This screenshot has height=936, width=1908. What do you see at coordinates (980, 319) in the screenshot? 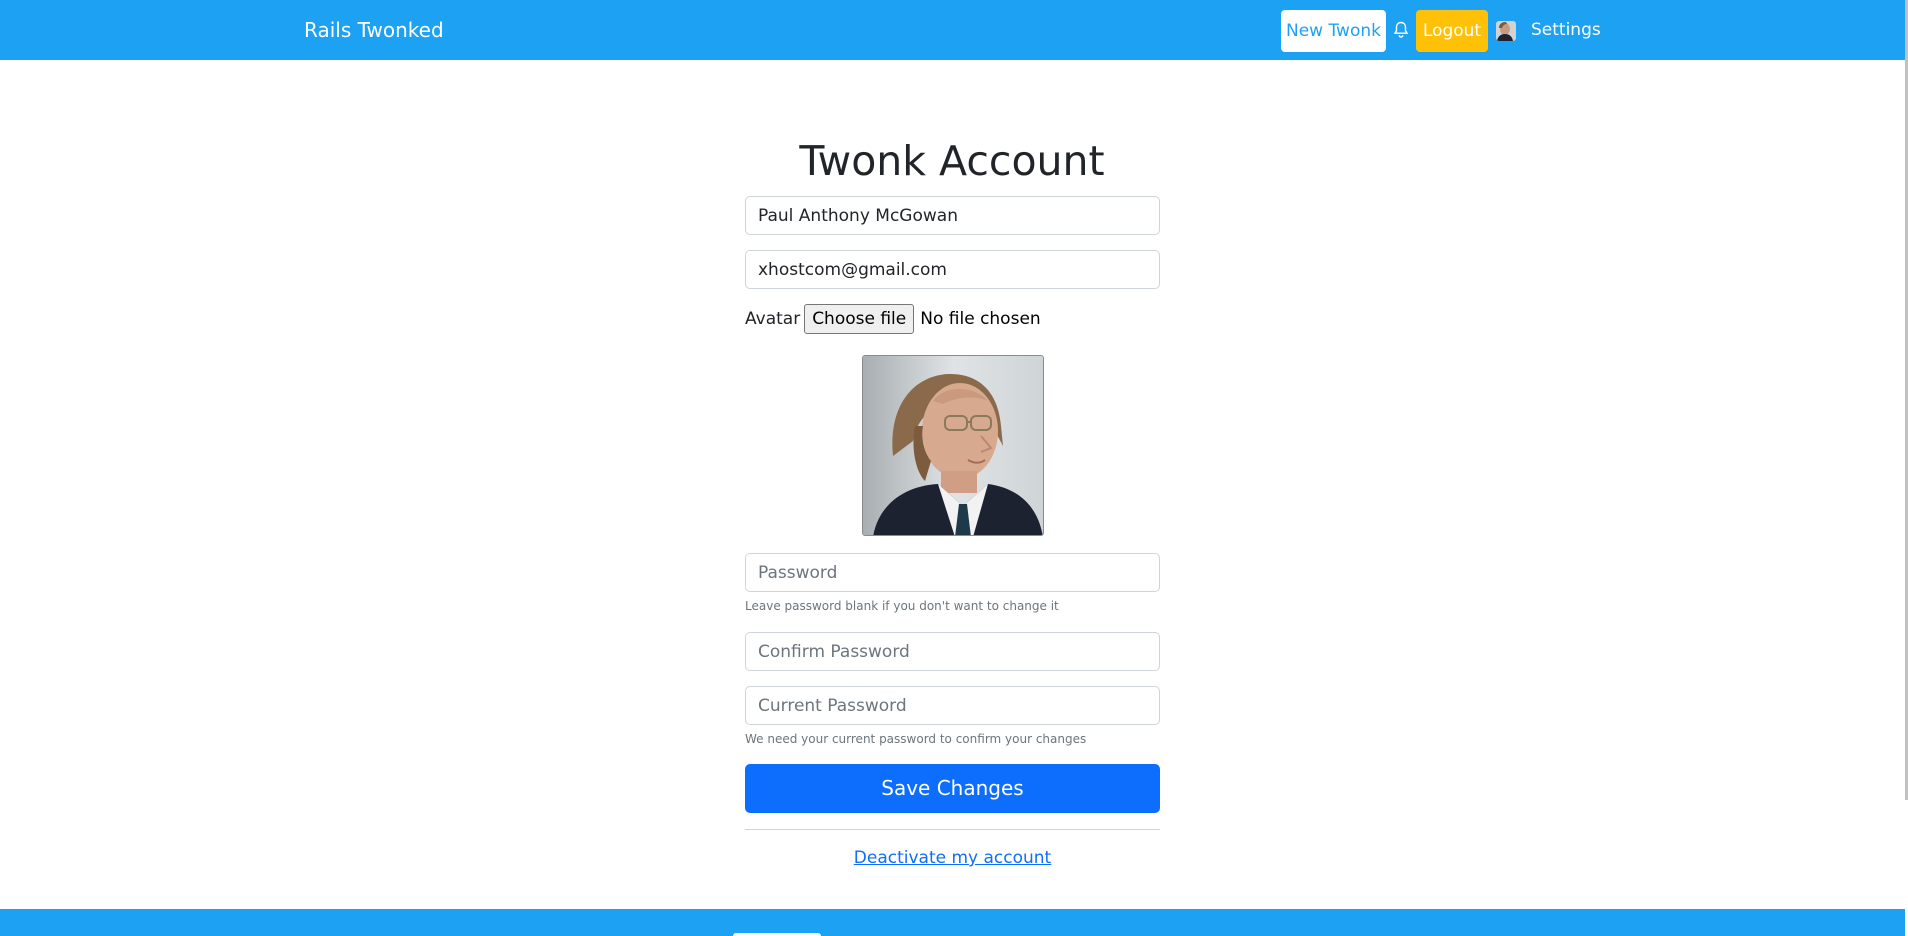
I see `file-status: No file chosen` at bounding box center [980, 319].